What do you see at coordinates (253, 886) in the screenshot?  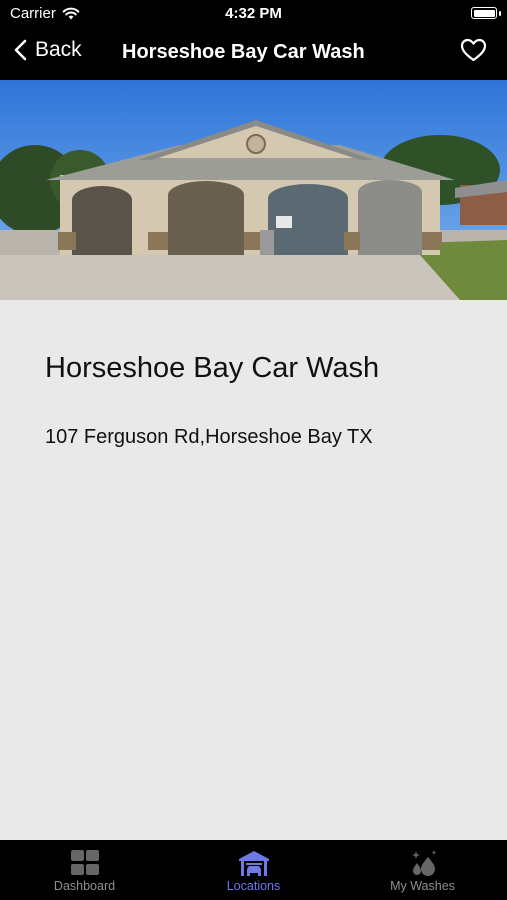 I see `tab-locations-label: Locations` at bounding box center [253, 886].